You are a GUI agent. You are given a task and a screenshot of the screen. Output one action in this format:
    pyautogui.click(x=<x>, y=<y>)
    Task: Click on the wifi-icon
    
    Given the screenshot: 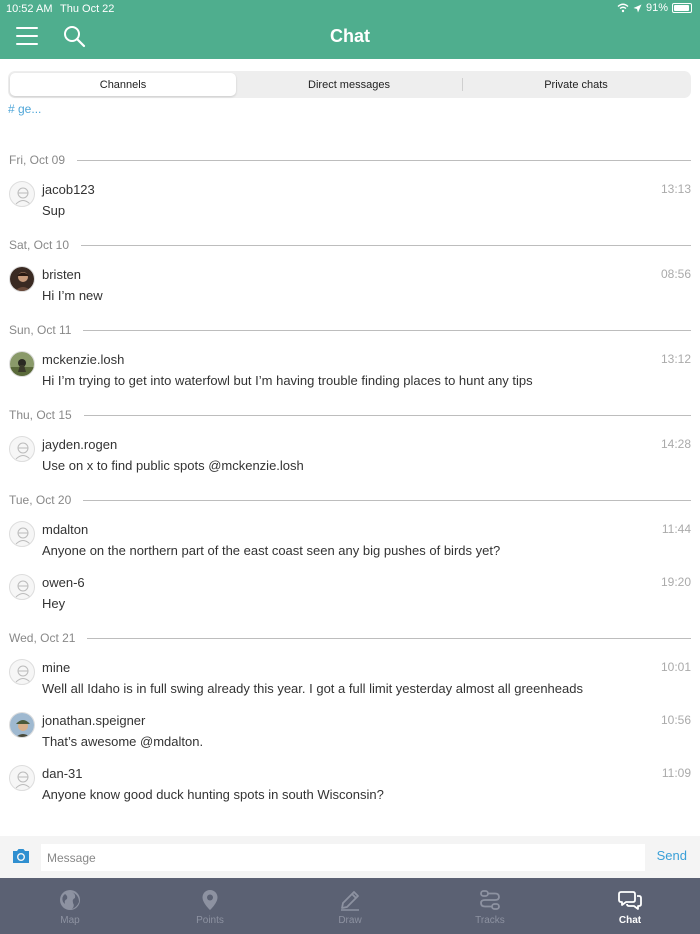 What is the action you would take?
    pyautogui.click(x=623, y=8)
    